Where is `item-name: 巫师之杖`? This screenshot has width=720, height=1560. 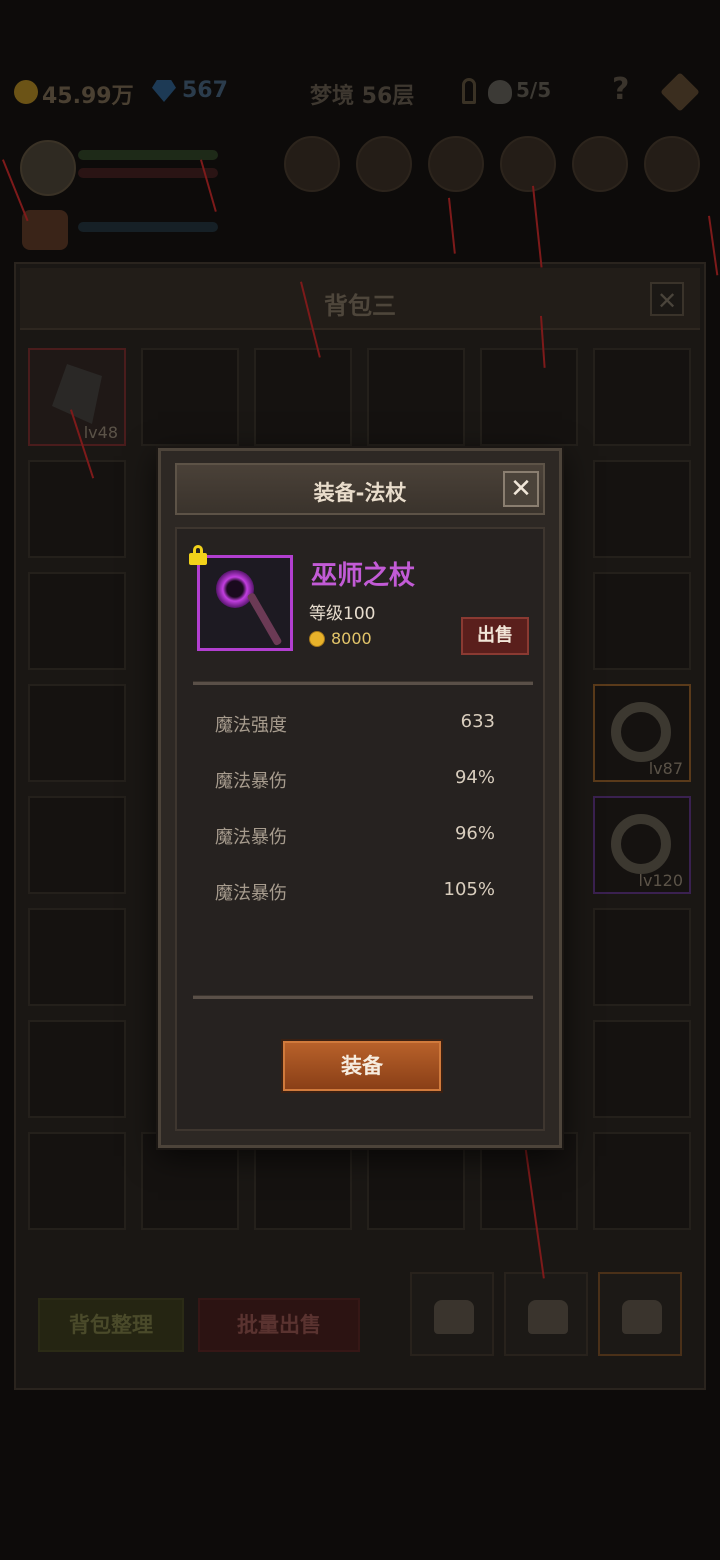
item-name: 巫师之杖 is located at coordinates (363, 576).